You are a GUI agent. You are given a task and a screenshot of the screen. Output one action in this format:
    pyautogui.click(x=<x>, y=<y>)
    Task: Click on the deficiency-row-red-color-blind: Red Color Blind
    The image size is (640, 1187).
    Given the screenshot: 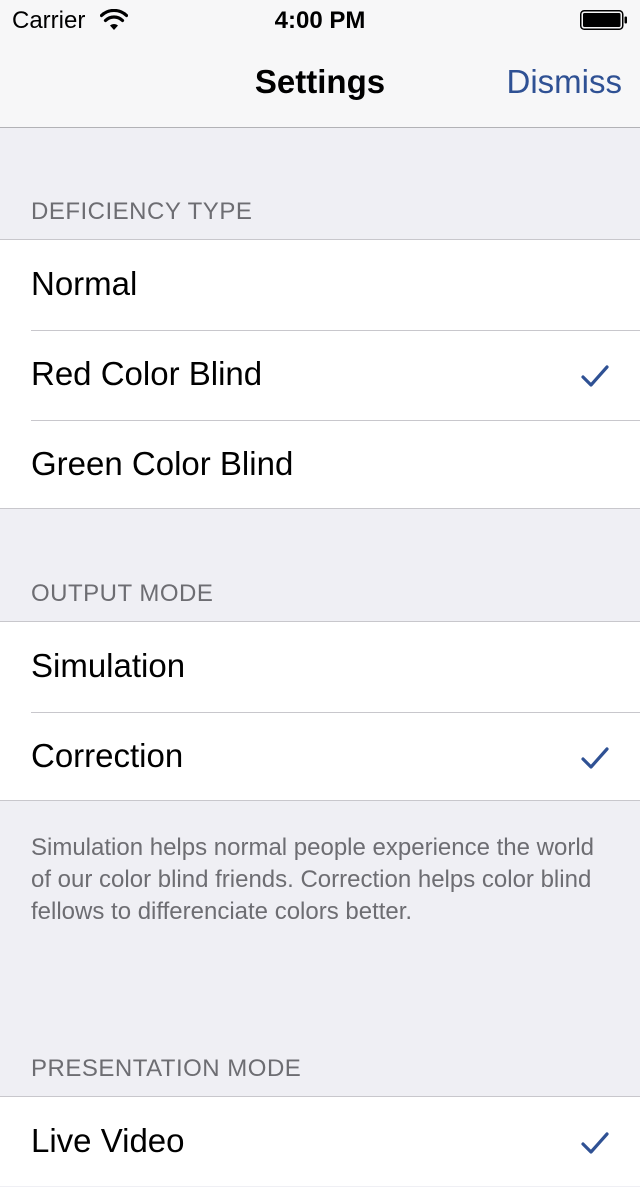 What is the action you would take?
    pyautogui.click(x=320, y=375)
    